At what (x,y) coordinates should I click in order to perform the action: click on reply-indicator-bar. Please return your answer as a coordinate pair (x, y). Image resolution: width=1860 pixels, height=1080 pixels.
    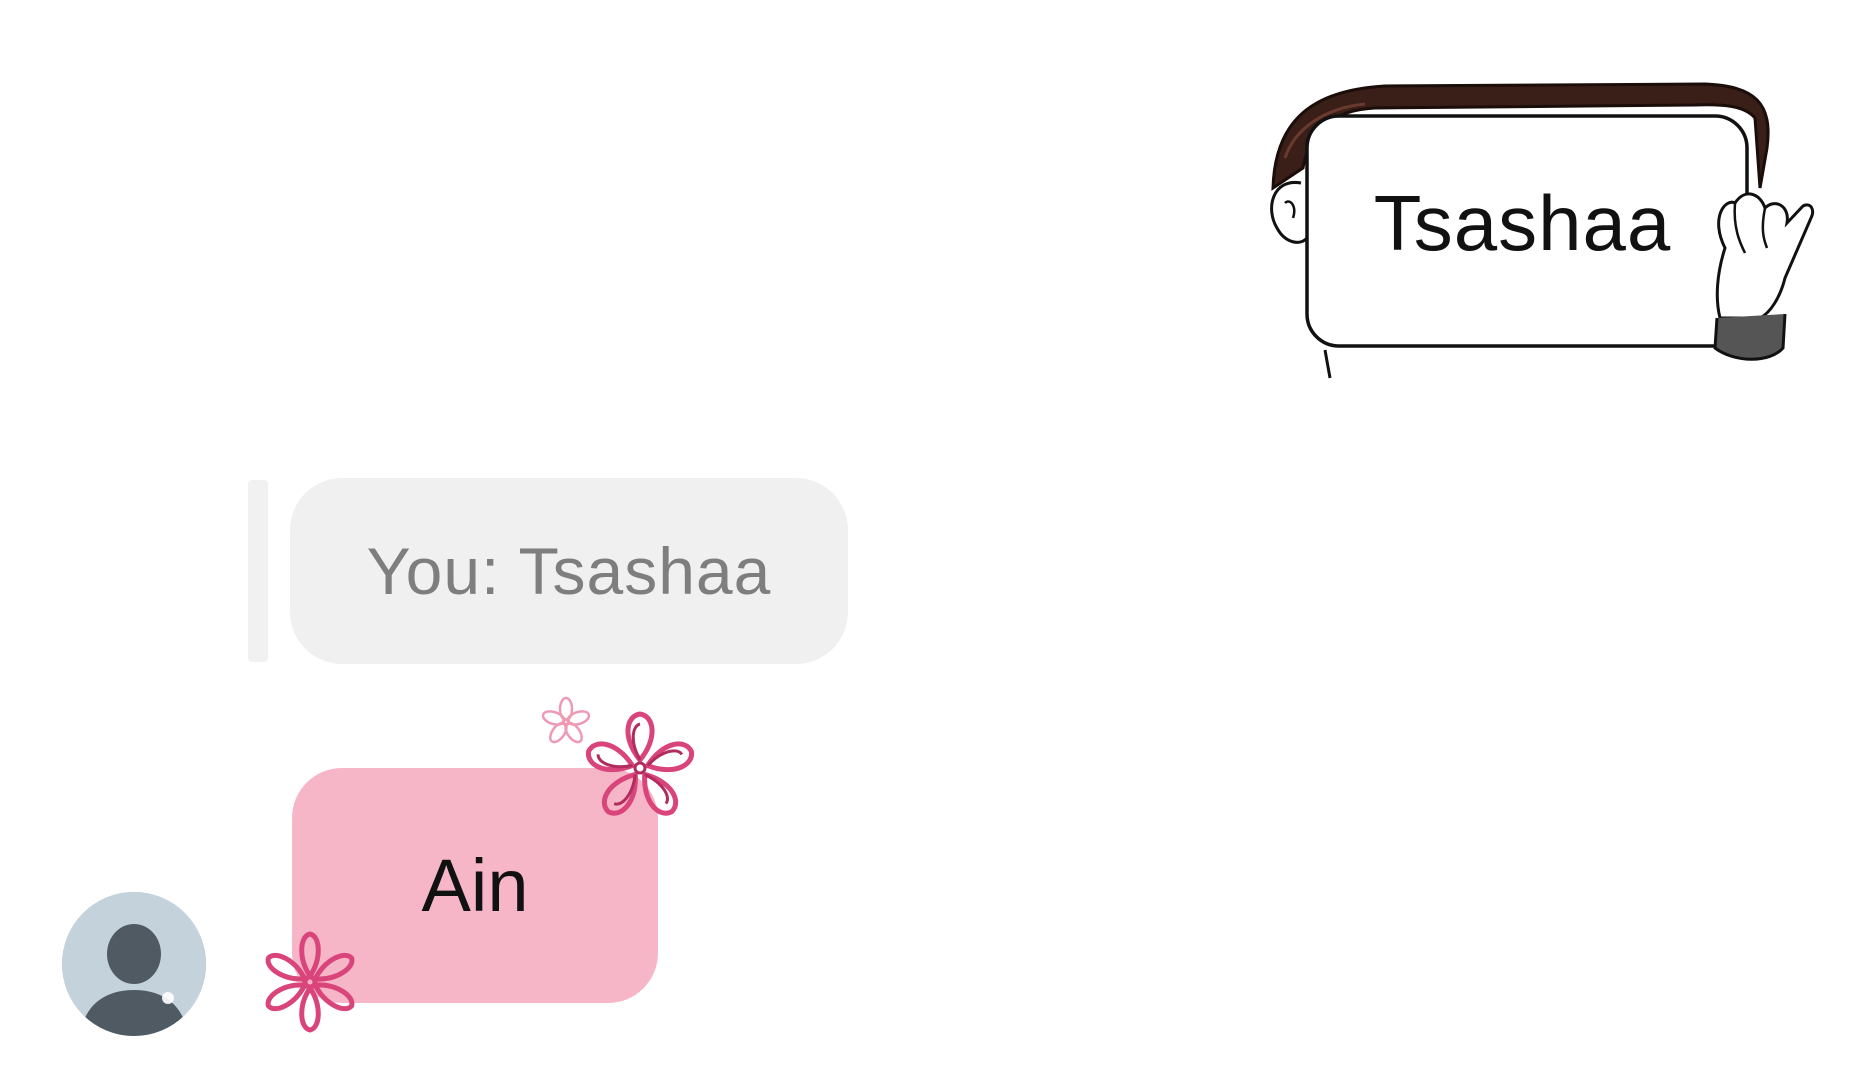
    Looking at the image, I should click on (258, 571).